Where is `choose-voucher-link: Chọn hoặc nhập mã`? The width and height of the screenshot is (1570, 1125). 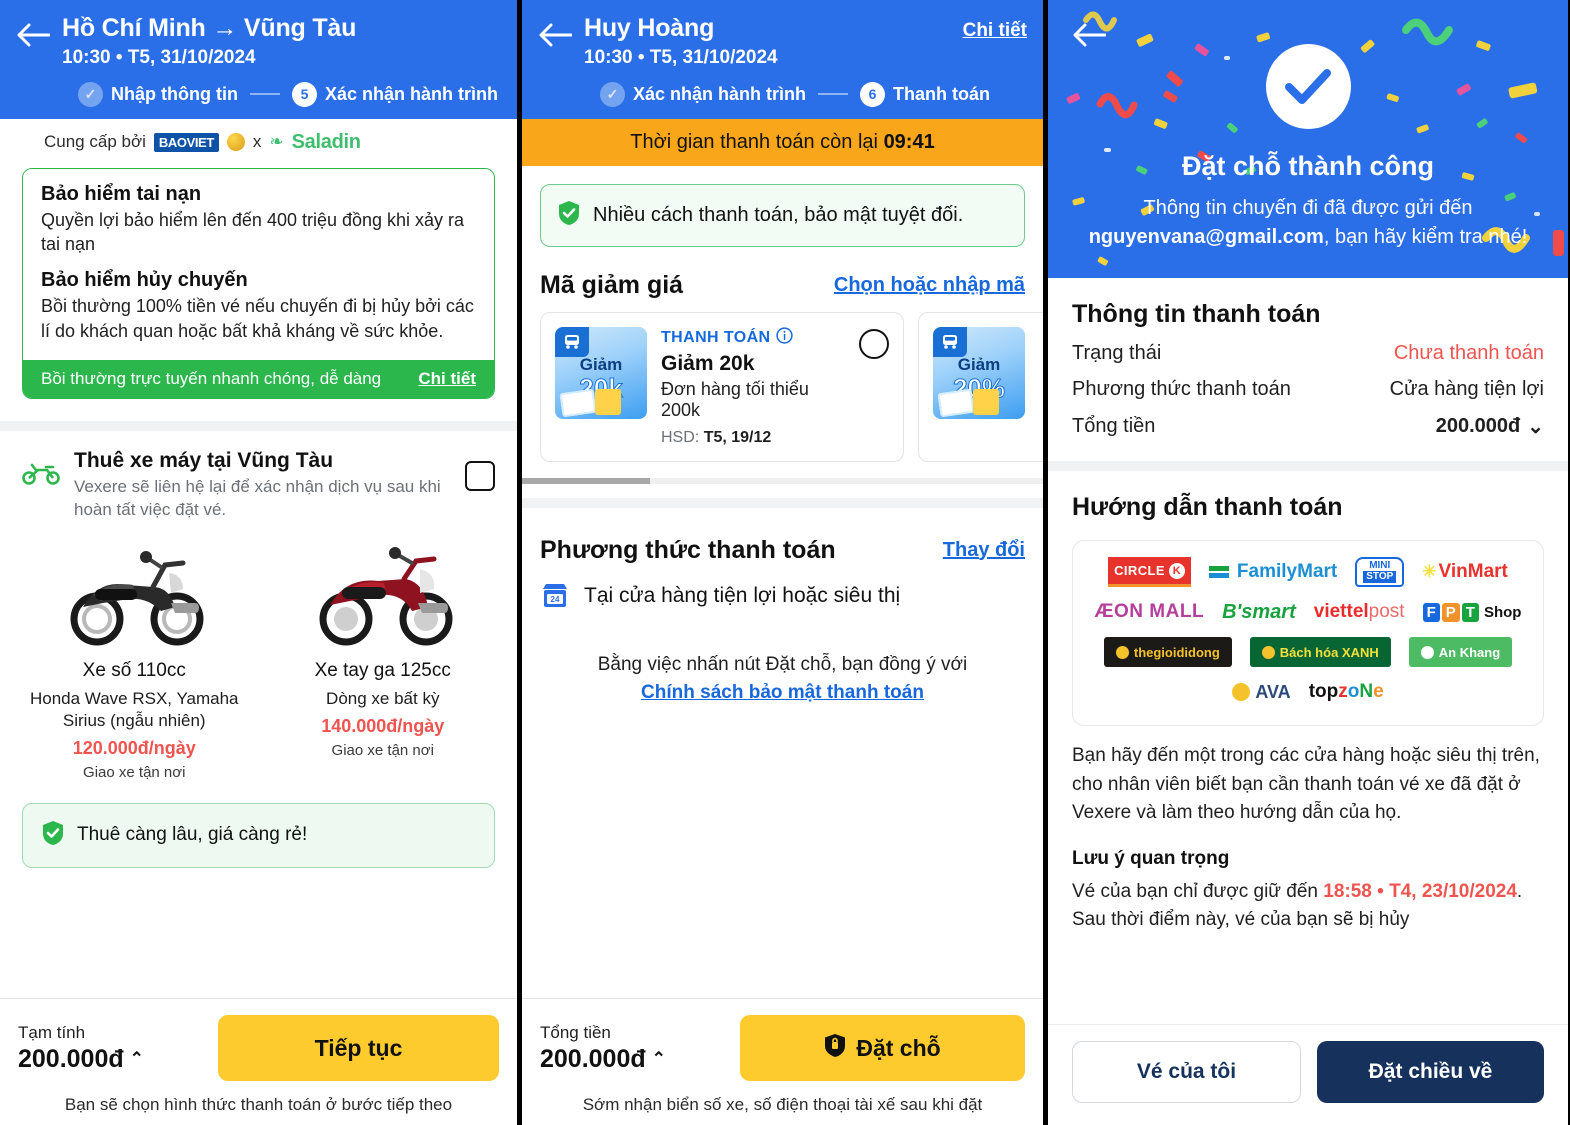
choose-voucher-link: Chọn hoặc nhập mã is located at coordinates (929, 285).